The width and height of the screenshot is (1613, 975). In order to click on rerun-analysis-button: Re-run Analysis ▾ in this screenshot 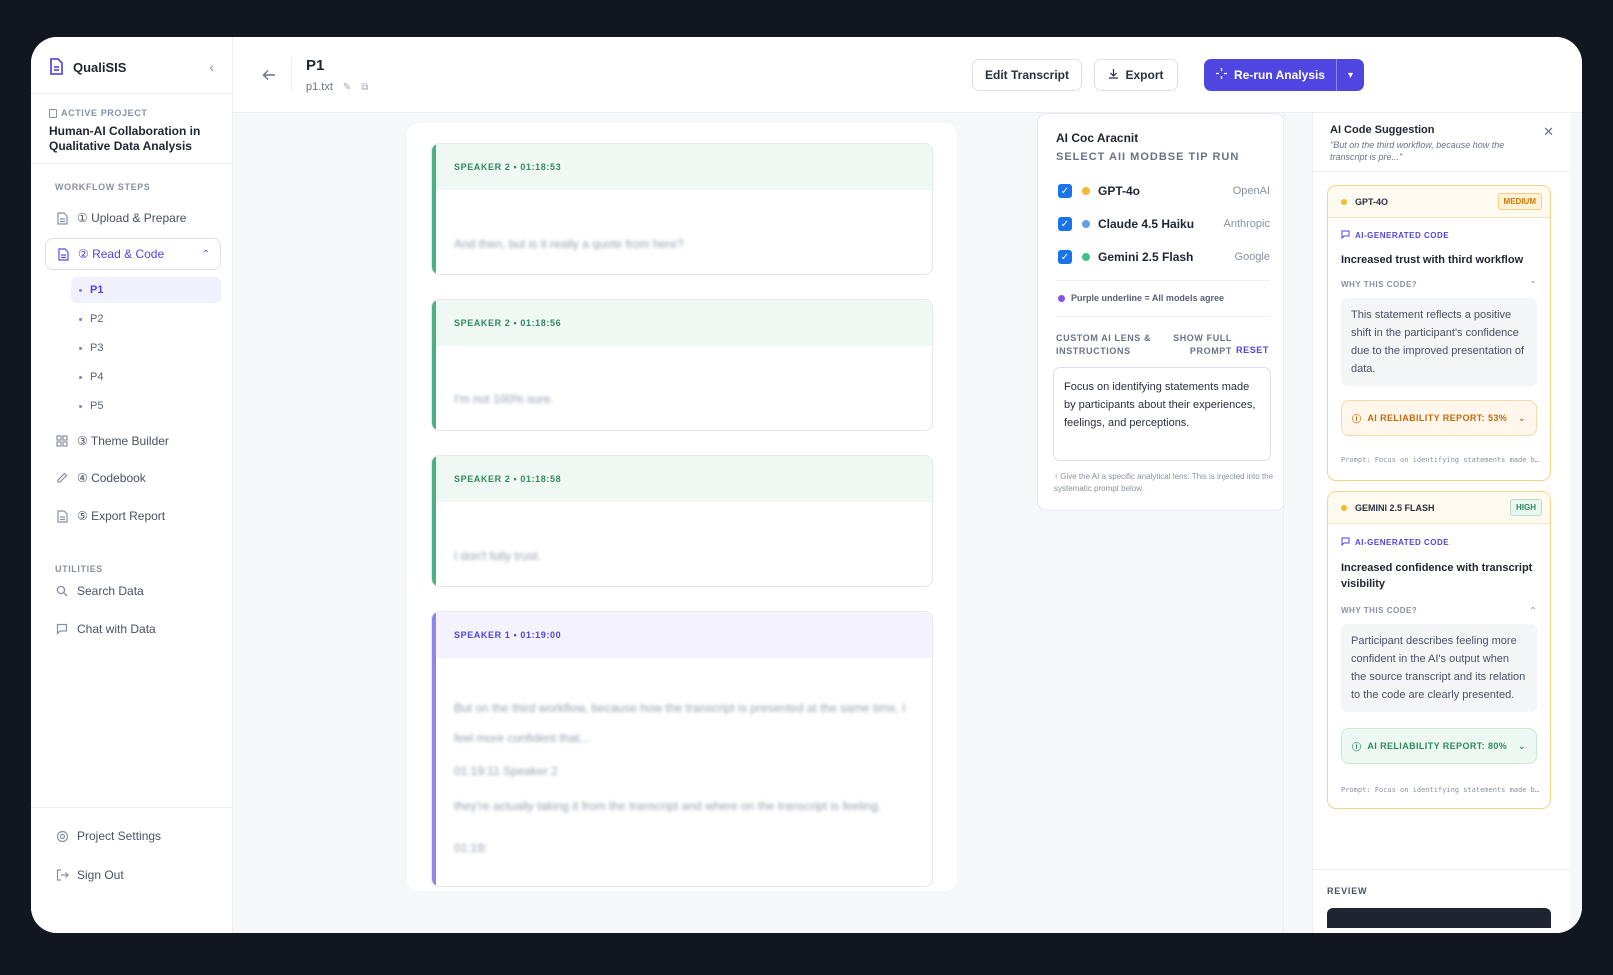, I will do `click(1284, 75)`.